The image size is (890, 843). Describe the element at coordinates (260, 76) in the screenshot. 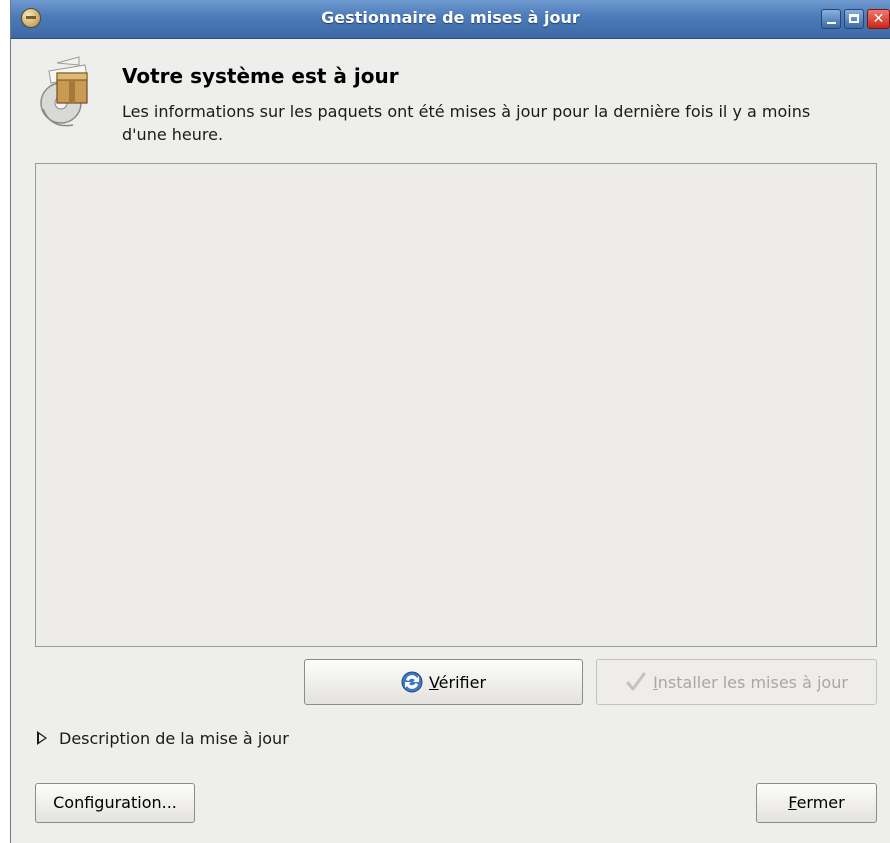

I see `status-heading: Votre système est à jour` at that location.